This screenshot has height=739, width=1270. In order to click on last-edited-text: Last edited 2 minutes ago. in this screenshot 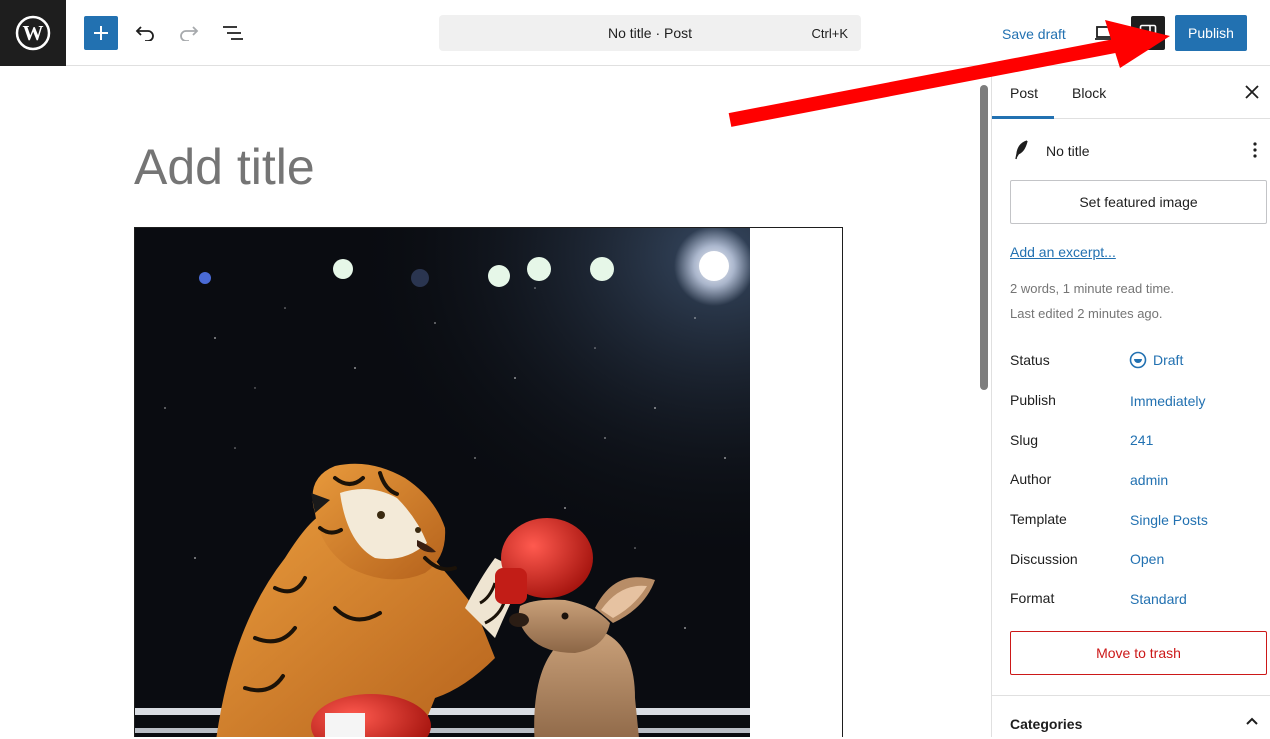, I will do `click(1086, 313)`.